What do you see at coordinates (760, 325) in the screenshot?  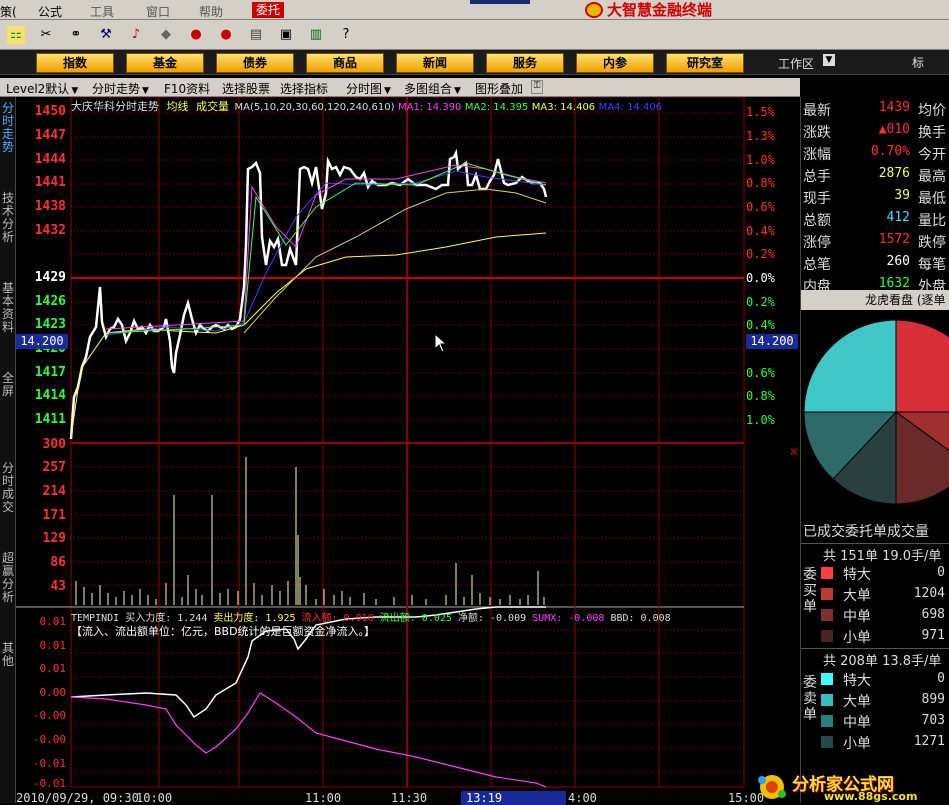 I see `pct-tick: 0.4%` at bounding box center [760, 325].